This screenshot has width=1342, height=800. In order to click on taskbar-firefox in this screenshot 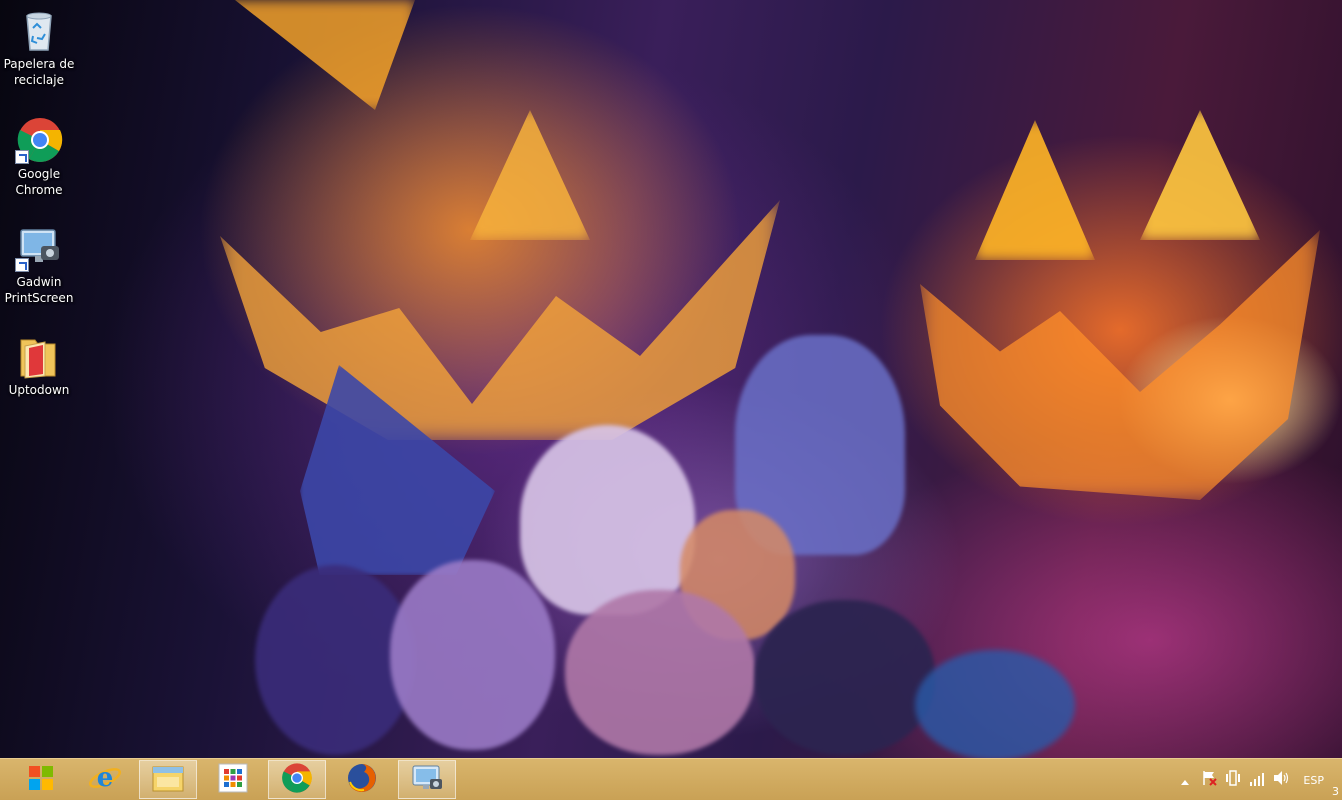, I will do `click(362, 779)`.